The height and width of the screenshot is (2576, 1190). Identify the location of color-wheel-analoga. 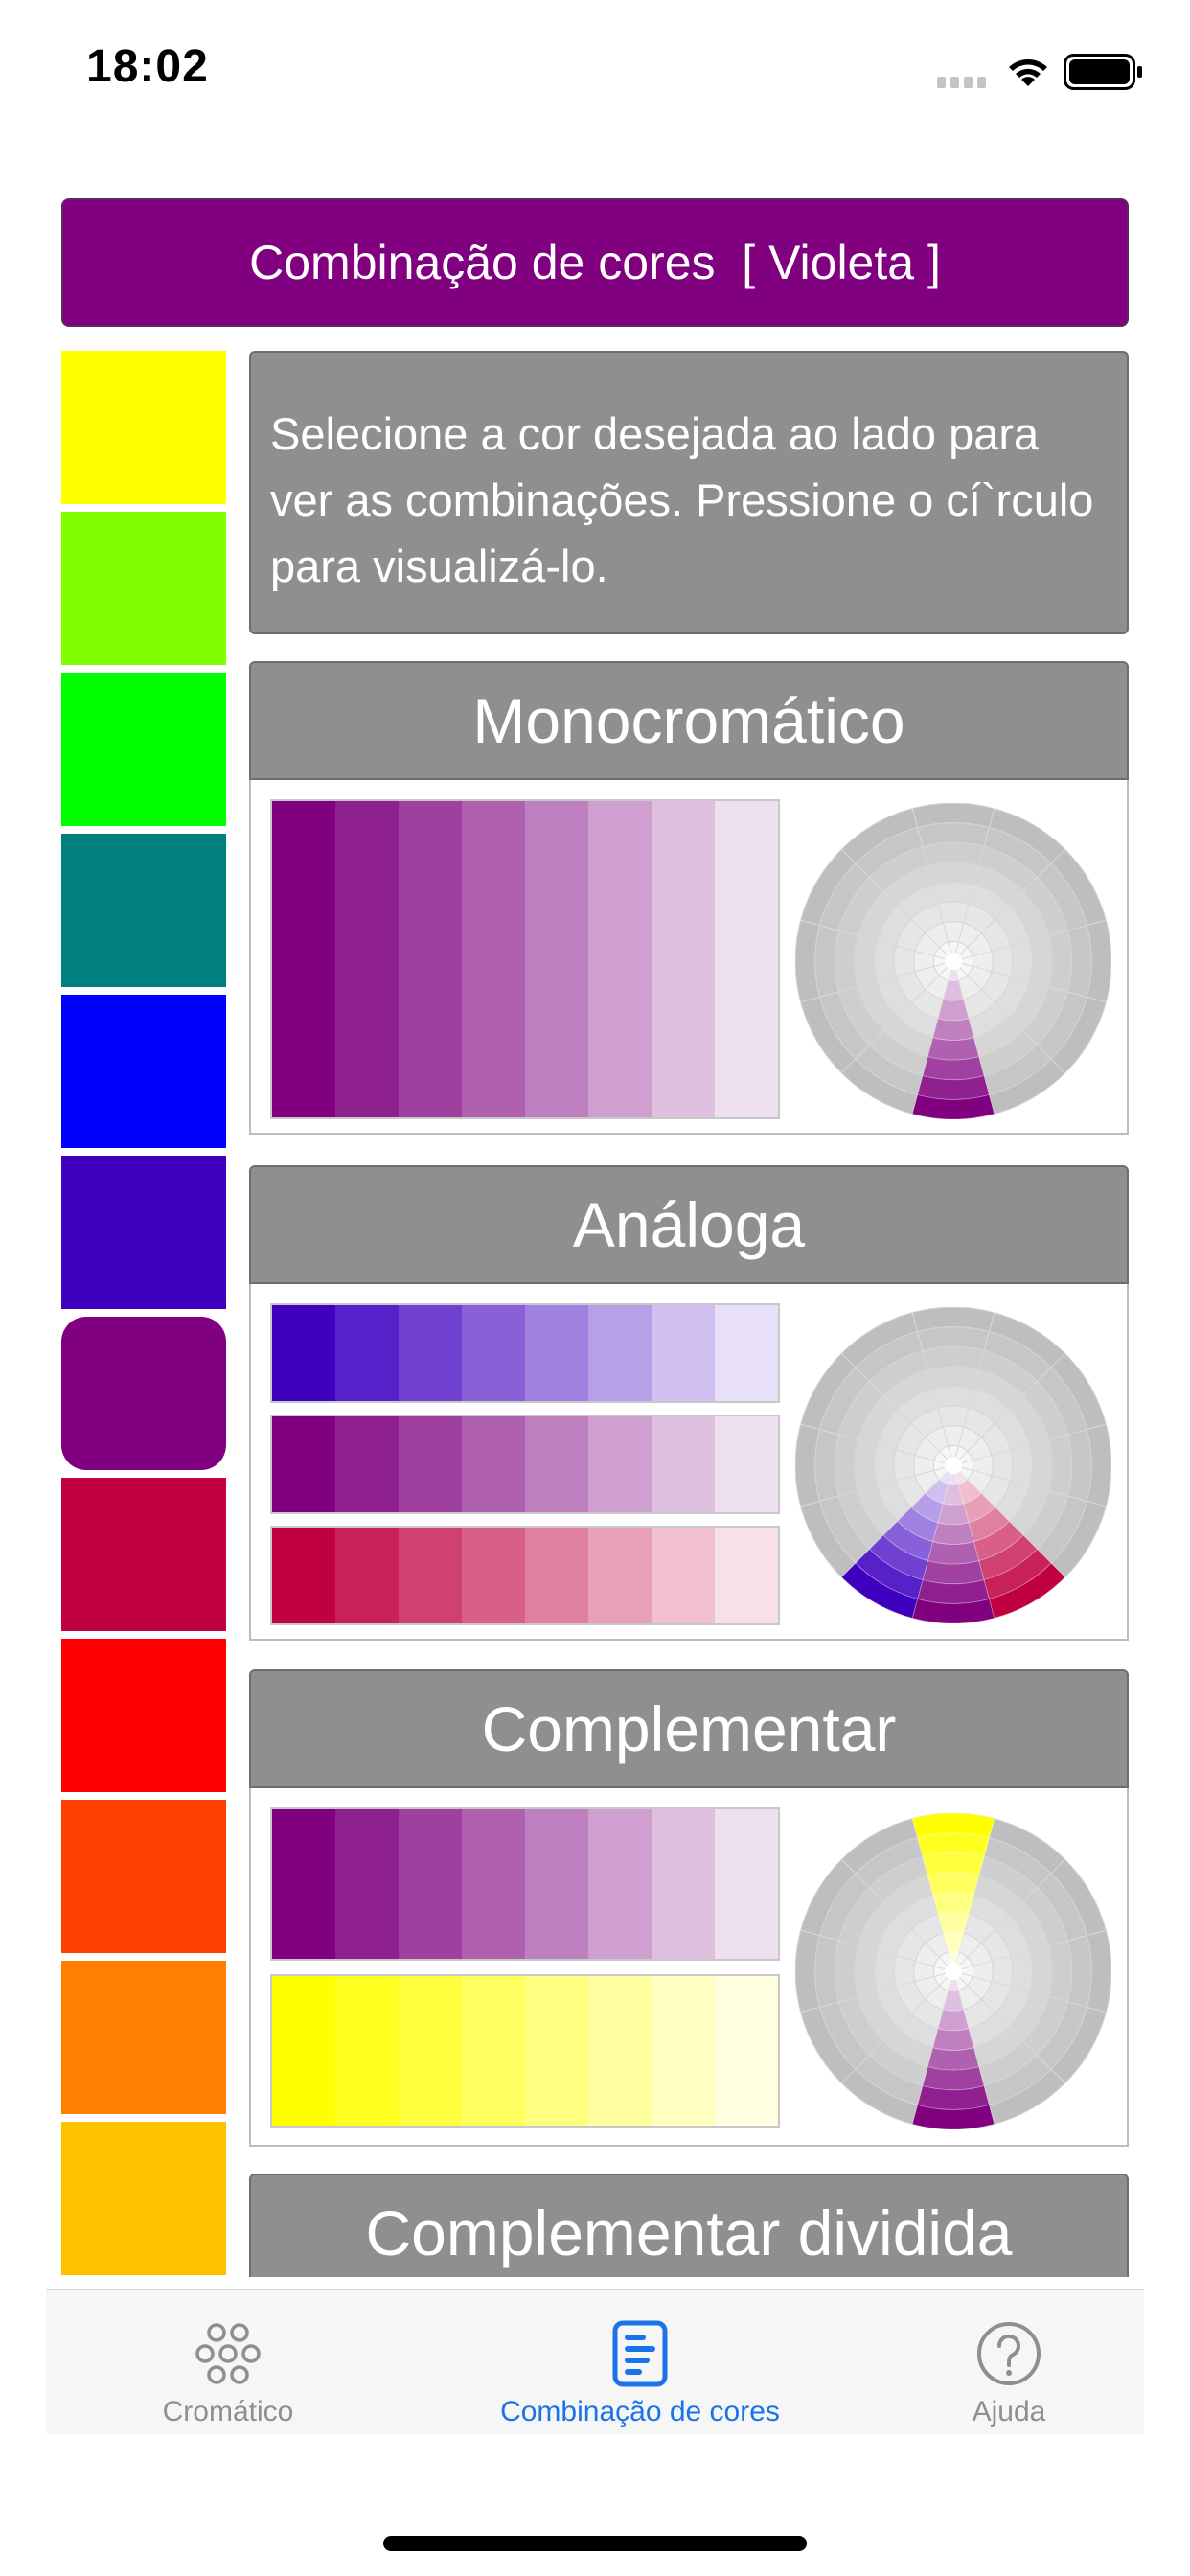
(953, 1465).